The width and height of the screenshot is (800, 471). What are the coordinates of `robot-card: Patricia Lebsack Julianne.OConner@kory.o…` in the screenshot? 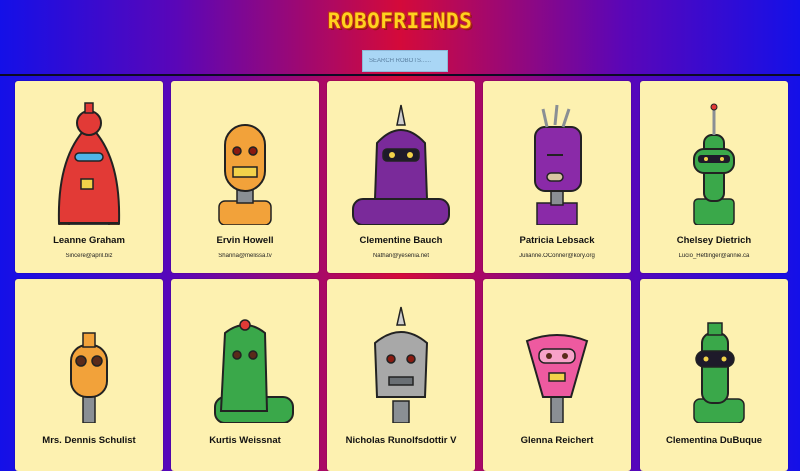 It's located at (557, 177).